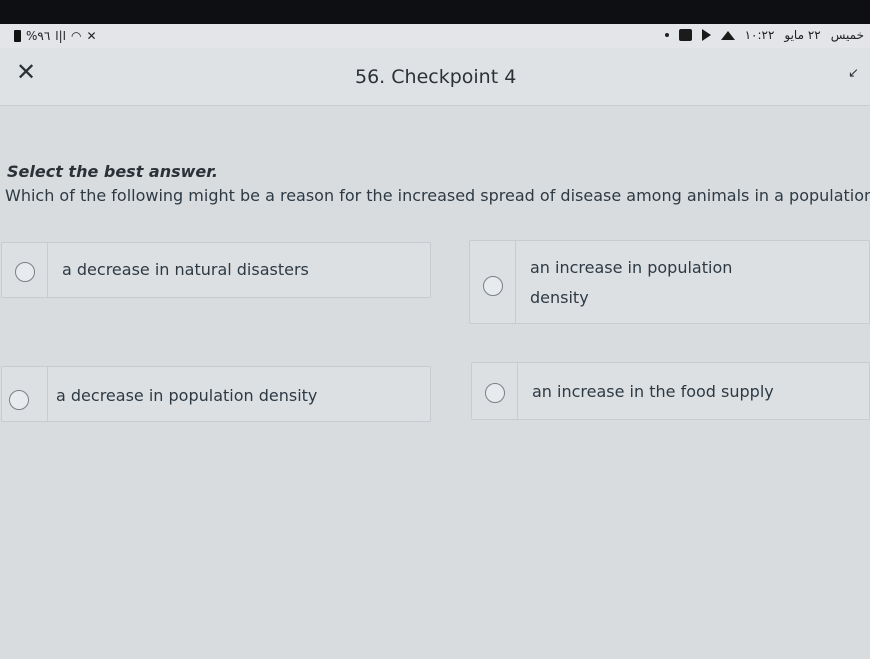 The height and width of the screenshot is (659, 870). I want to click on status-left: %٩٦ ا|ا ◠ ✕, so click(55, 36).